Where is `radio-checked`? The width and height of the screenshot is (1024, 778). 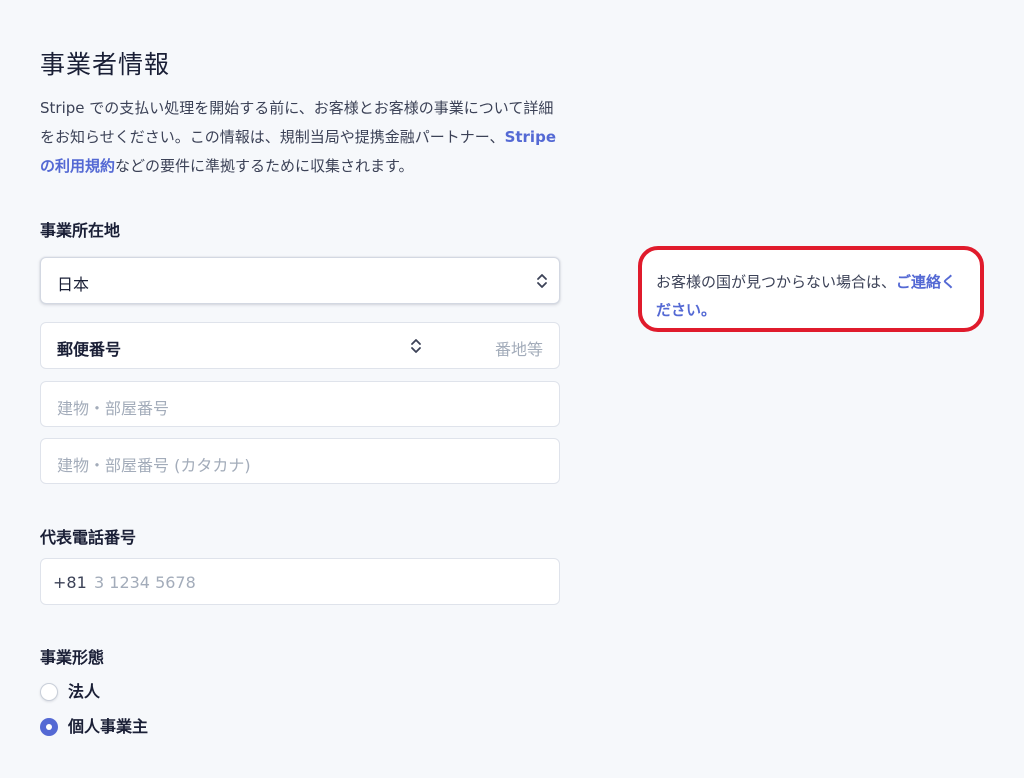
radio-checked is located at coordinates (49, 727).